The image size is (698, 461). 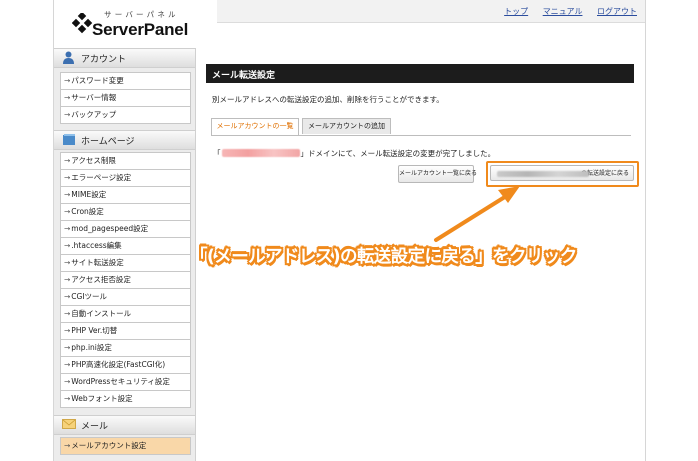 What do you see at coordinates (437, 174) in the screenshot?
I see `back-to-account-list-button: メールアカウント一覧に戻る` at bounding box center [437, 174].